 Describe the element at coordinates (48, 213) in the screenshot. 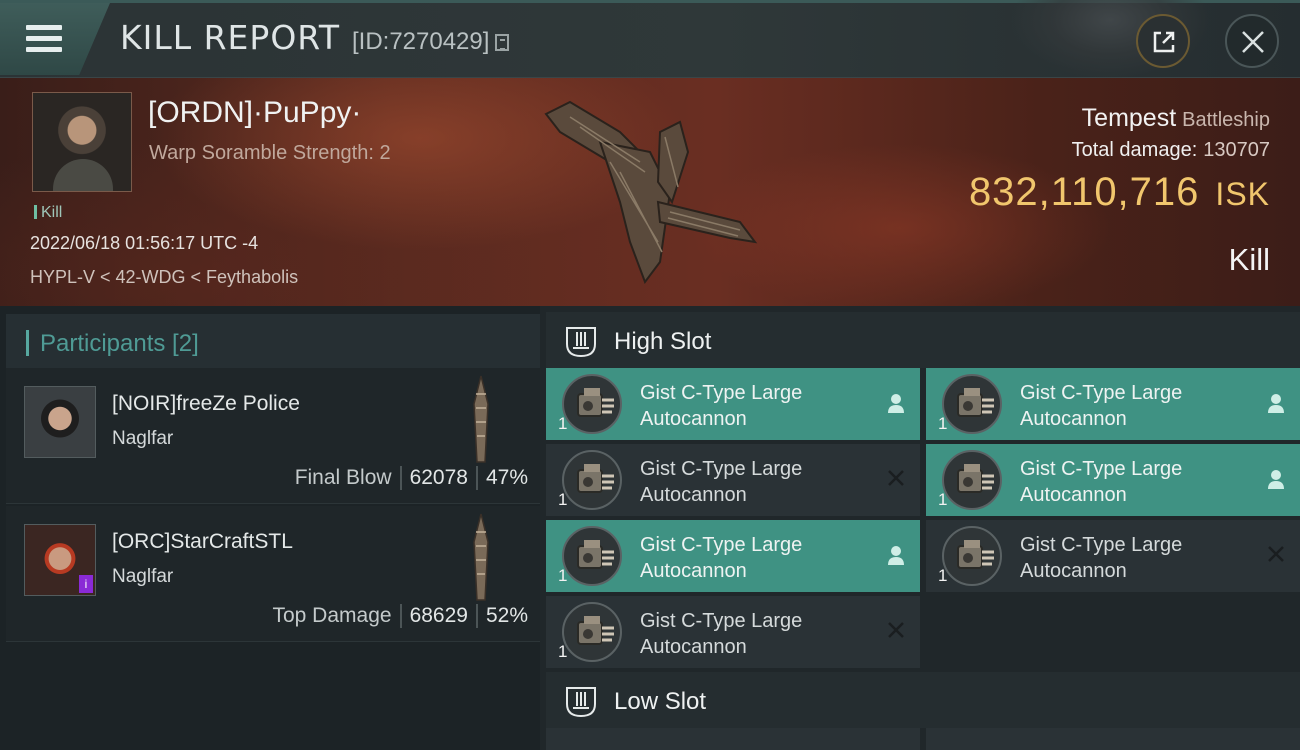

I see `kill-tag: Kill` at that location.